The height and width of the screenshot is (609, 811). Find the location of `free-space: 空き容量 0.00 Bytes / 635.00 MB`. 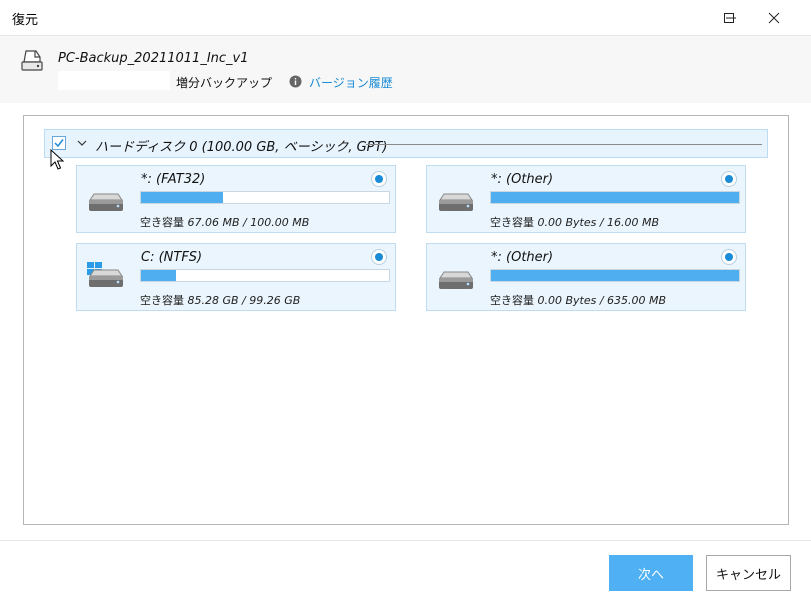

free-space: 空き容量 0.00 Bytes / 635.00 MB is located at coordinates (578, 300).